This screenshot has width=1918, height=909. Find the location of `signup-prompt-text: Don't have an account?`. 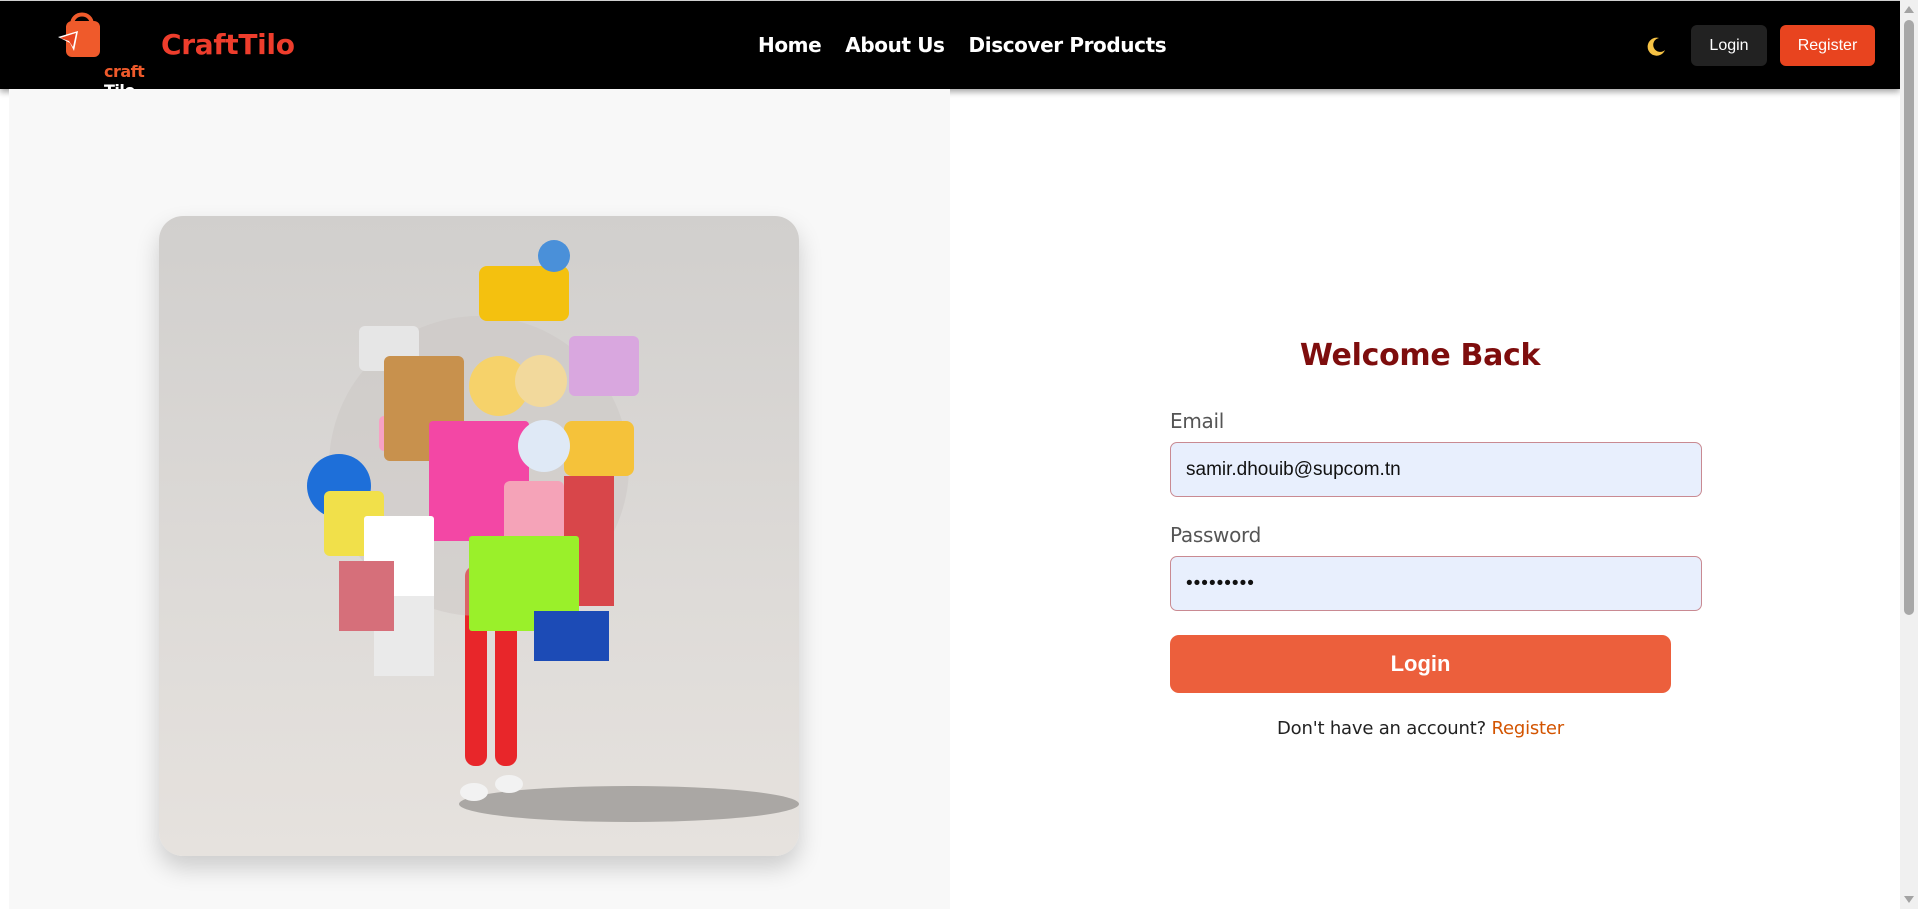

signup-prompt-text: Don't have an account? is located at coordinates (1381, 728).